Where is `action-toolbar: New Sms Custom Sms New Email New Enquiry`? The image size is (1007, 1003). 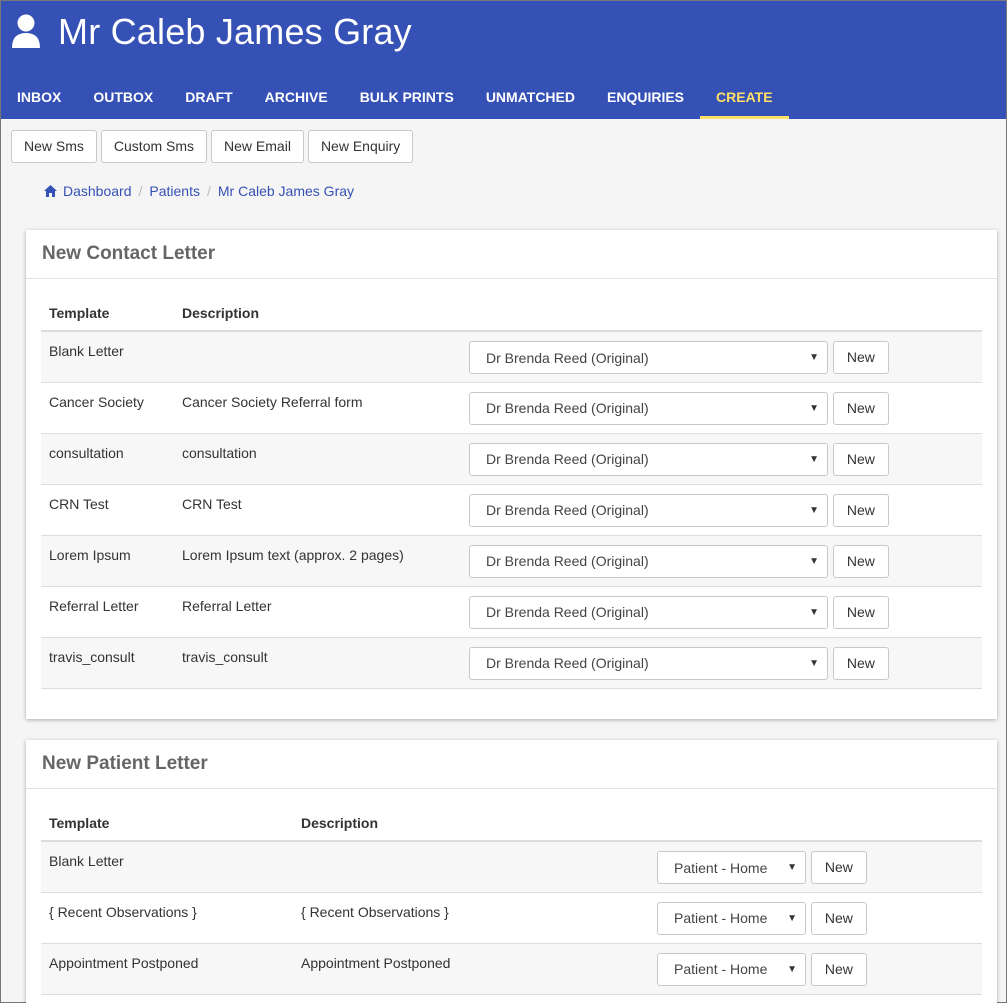
action-toolbar: New Sms Custom Sms New Email New Enquiry is located at coordinates (212, 146).